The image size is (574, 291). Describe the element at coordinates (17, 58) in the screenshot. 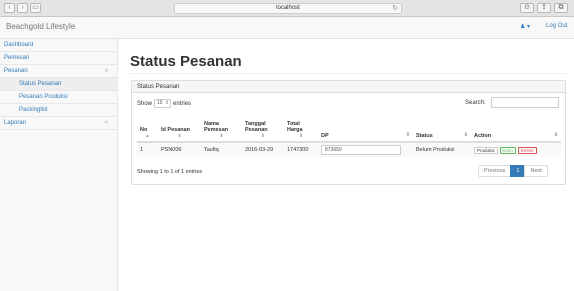

I see `sidebar-item-label: Pemesan` at that location.